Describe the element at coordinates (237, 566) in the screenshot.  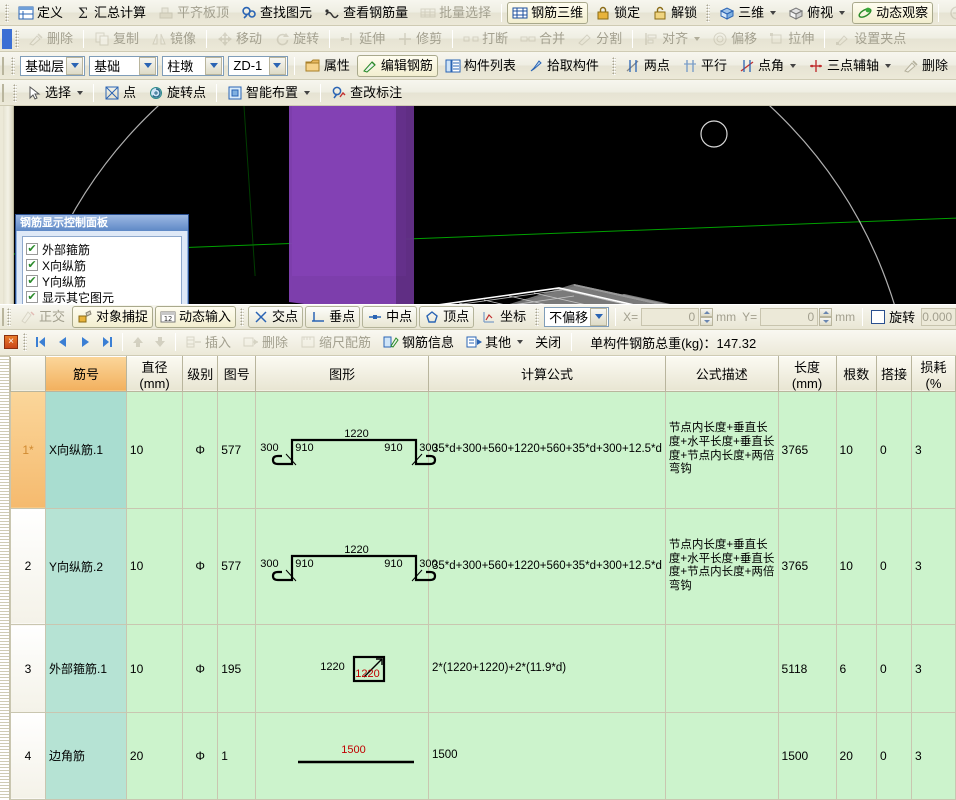
I see `cell-figno: 577` at that location.